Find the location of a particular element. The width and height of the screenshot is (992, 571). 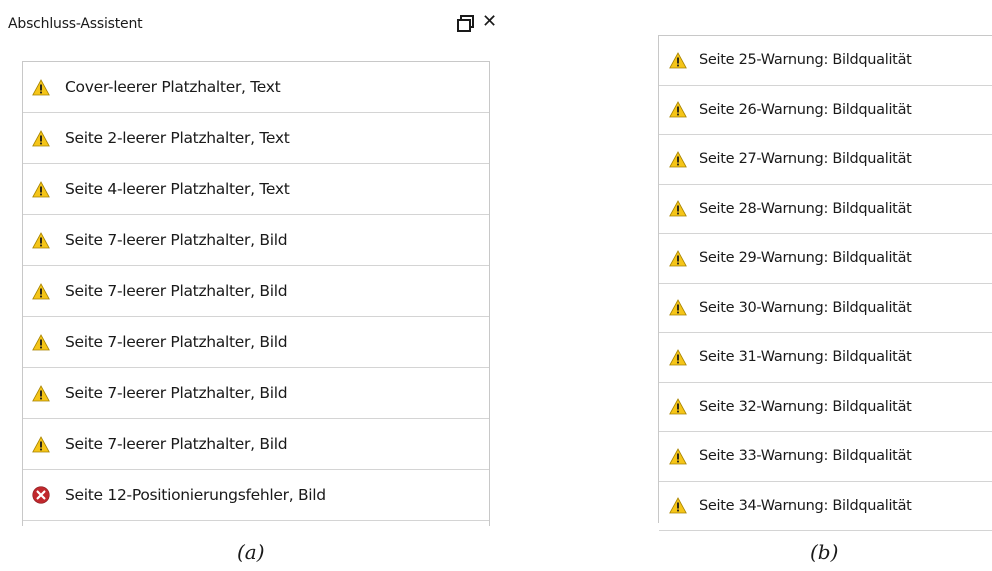

list-item: Cover-leerer Platzhalter, Text is located at coordinates (256, 87).